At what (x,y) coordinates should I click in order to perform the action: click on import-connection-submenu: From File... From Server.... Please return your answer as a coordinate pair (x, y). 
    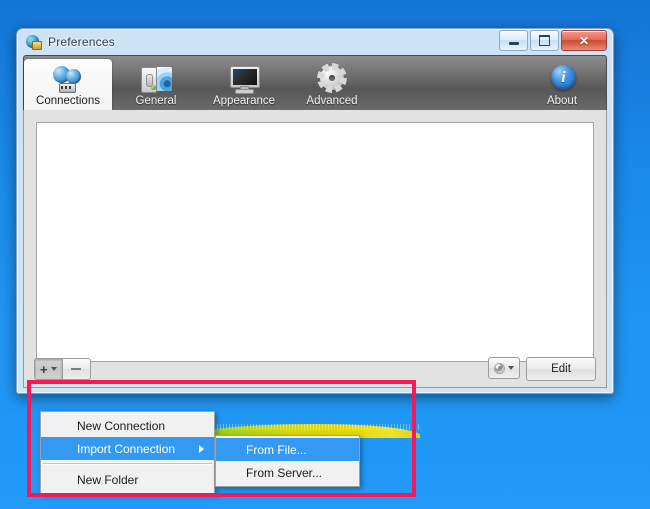
    Looking at the image, I should click on (287, 461).